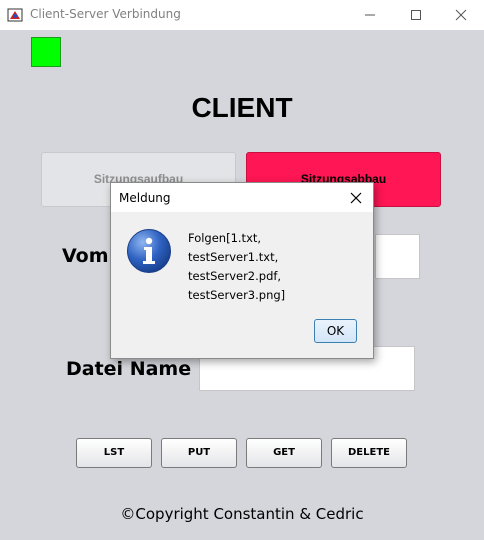 The height and width of the screenshot is (540, 484). I want to click on maximize-button, so click(416, 15).